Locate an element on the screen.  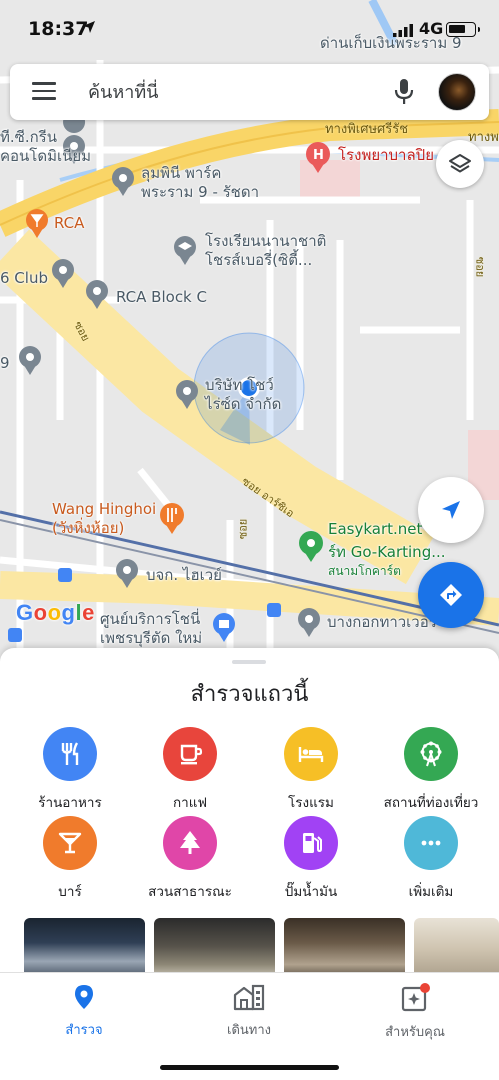
battery-icon is located at coordinates (463, 29).